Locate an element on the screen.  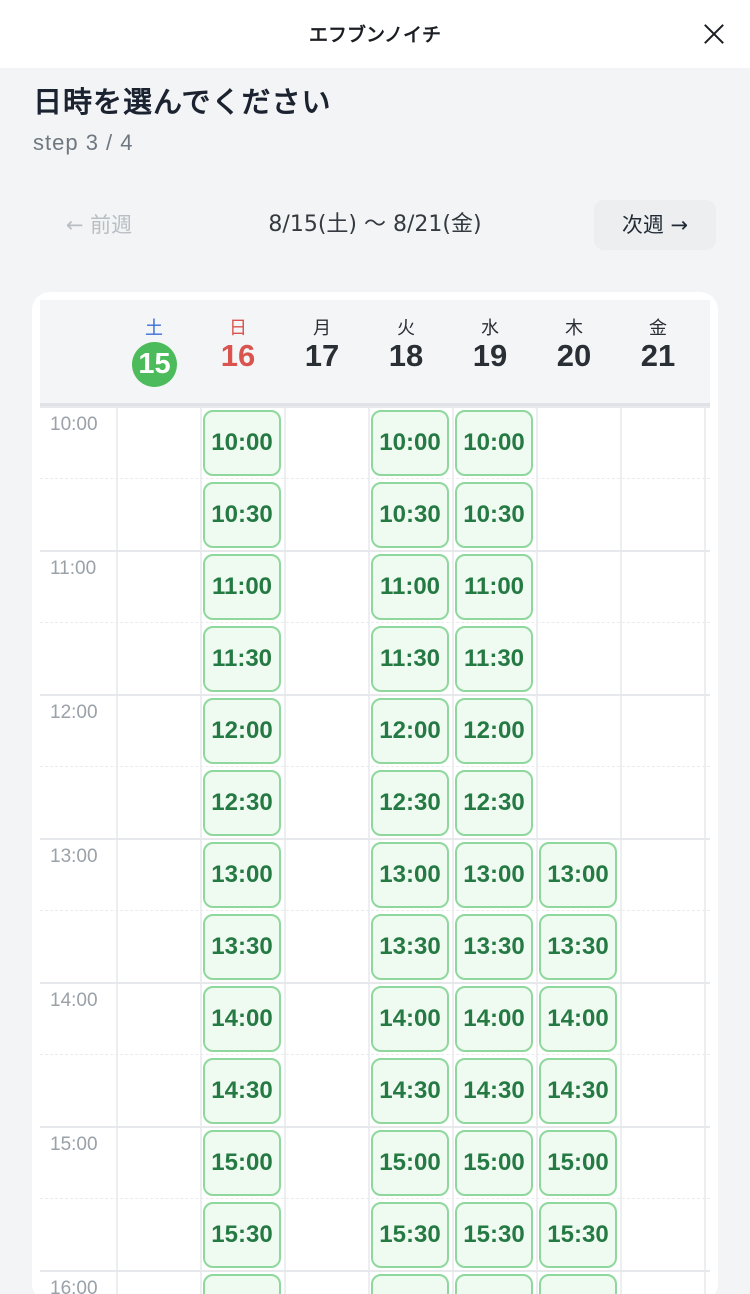
time-label: 10:00 is located at coordinates (74, 424).